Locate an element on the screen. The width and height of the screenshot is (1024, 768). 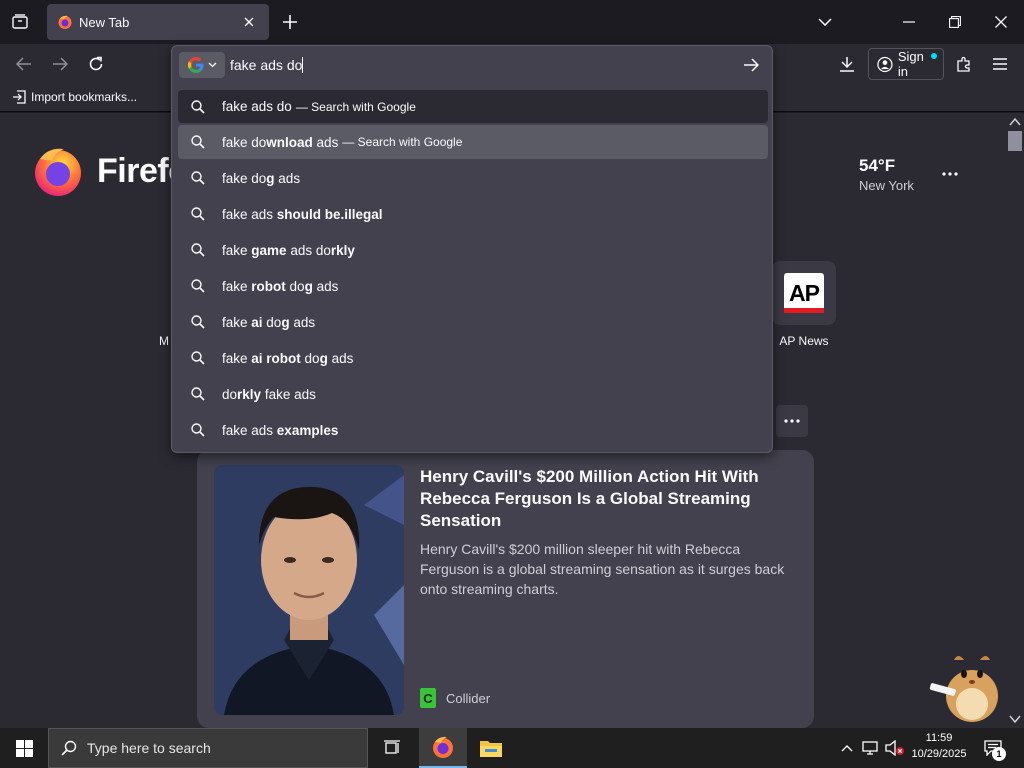
action-center-button: 1 is located at coordinates (993, 748).